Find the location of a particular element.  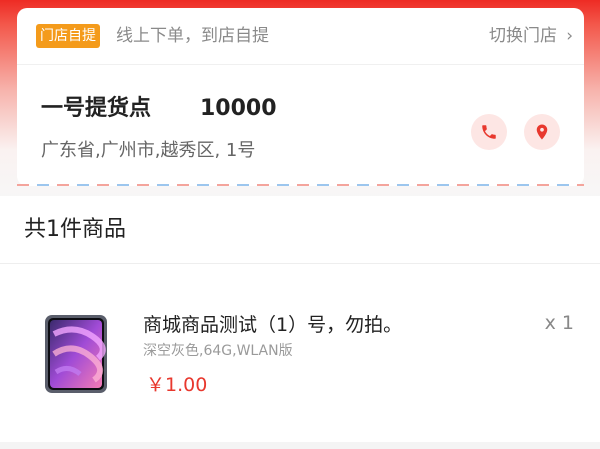

store-name: 一号提货点 is located at coordinates (96, 108).